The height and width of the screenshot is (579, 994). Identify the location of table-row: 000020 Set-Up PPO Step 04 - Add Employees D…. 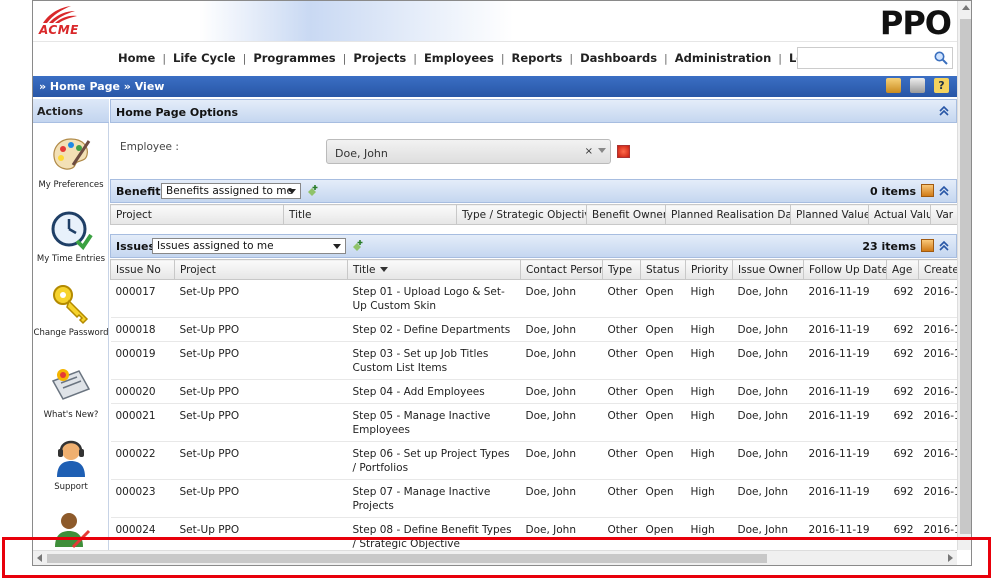
(533, 391).